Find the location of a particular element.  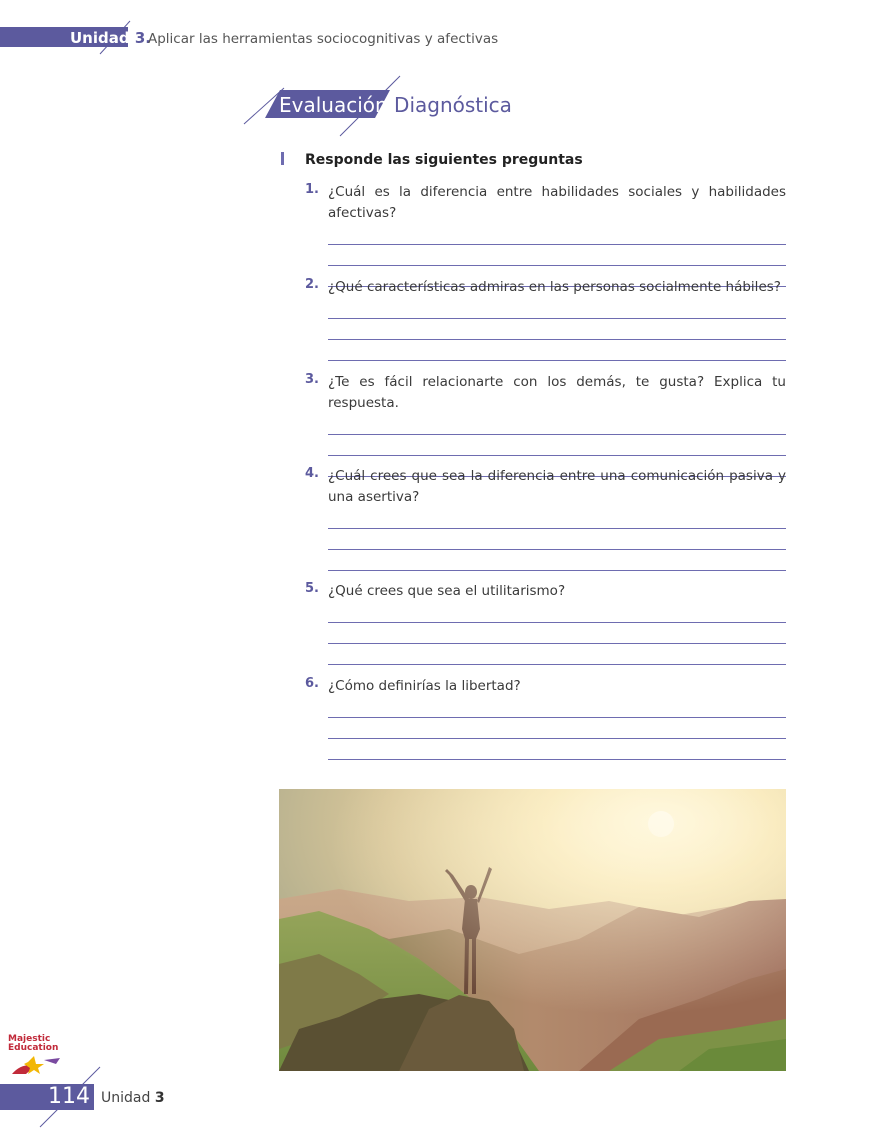

mountain-sunrise-photo is located at coordinates (532, 930).